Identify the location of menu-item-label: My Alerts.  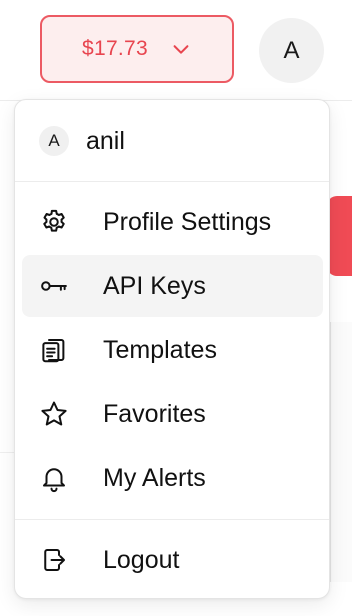
(154, 477).